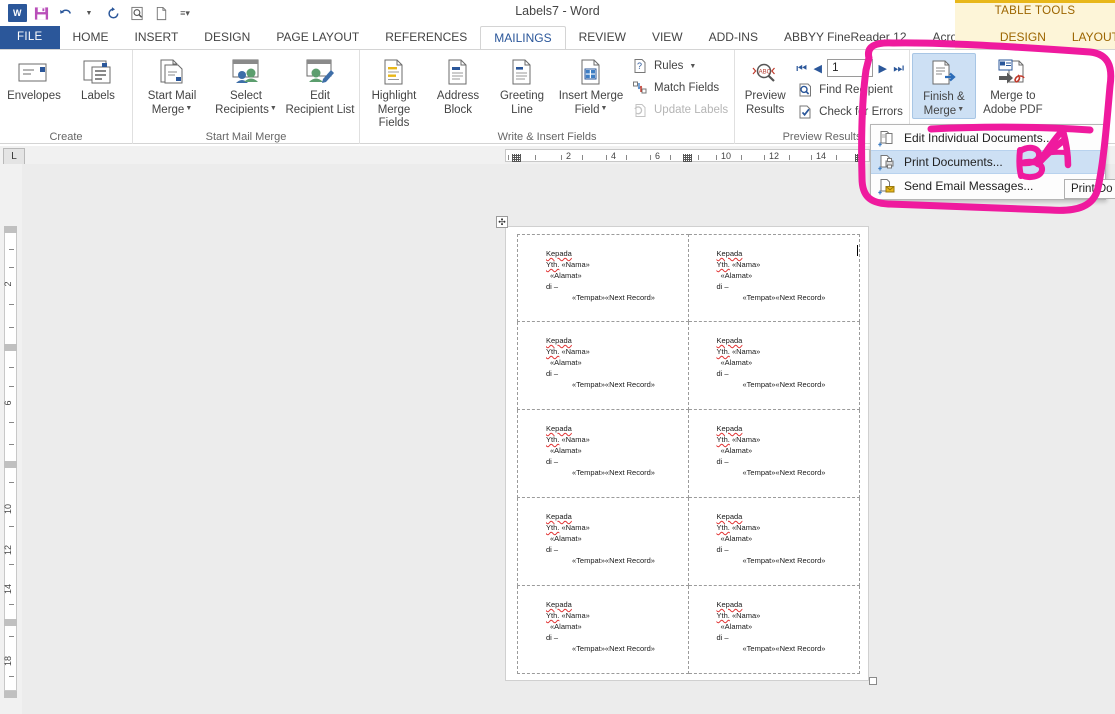 The height and width of the screenshot is (714, 1115). Describe the element at coordinates (246, 85) in the screenshot. I see `select-recipients-button: Select Recipients▼` at that location.